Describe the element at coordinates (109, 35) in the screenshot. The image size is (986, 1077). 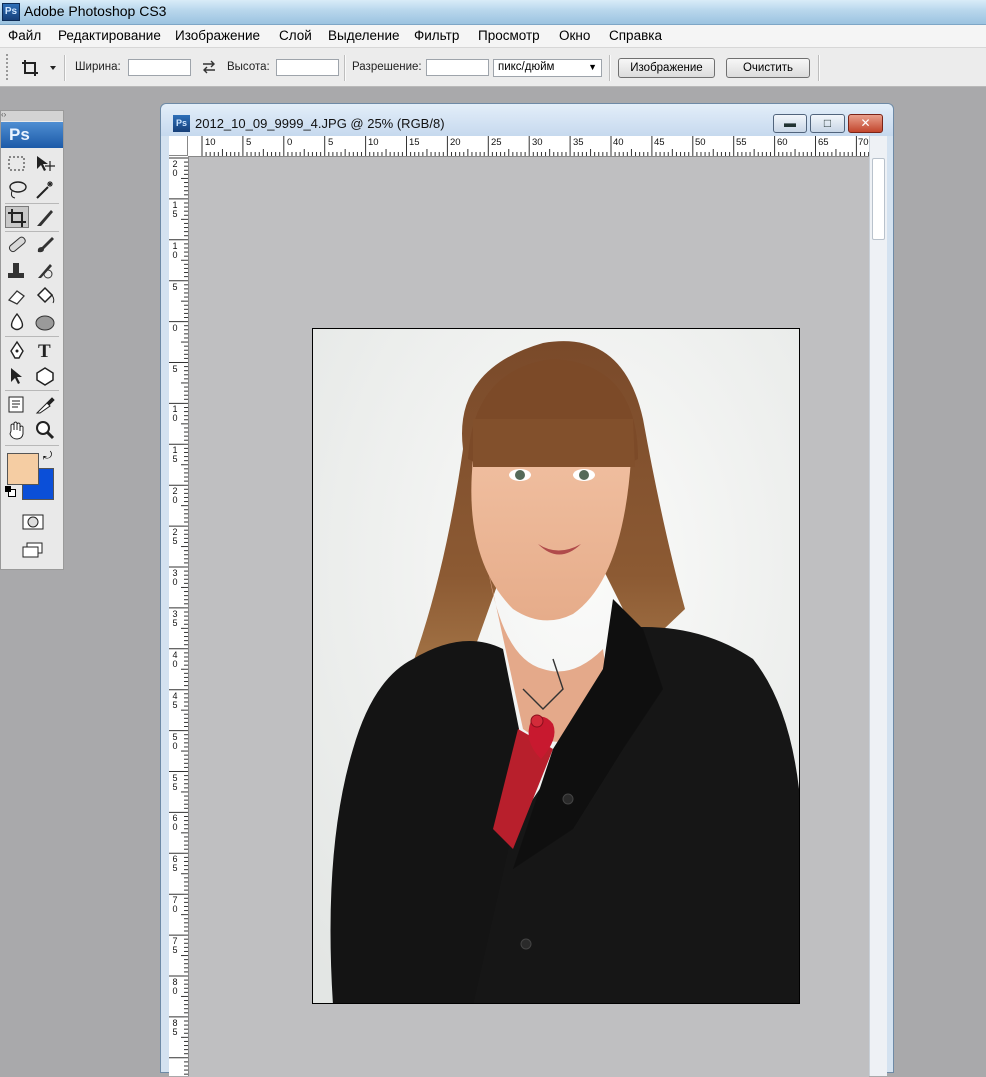
I see `menu-edit: Редактирование` at that location.